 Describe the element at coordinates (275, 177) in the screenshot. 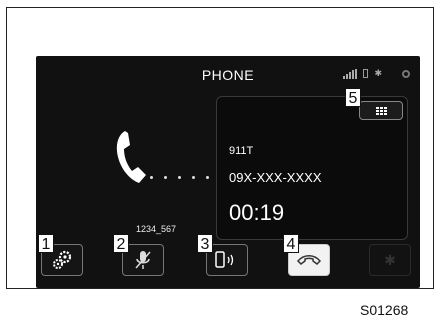

I see `contact-number: 09X-XXX-XXXX` at that location.